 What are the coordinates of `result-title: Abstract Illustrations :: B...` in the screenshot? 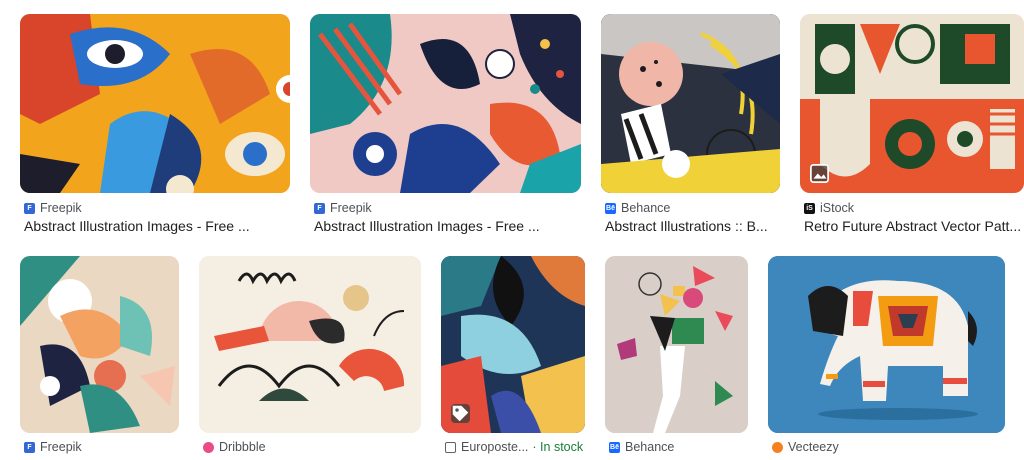 It's located at (692, 226).